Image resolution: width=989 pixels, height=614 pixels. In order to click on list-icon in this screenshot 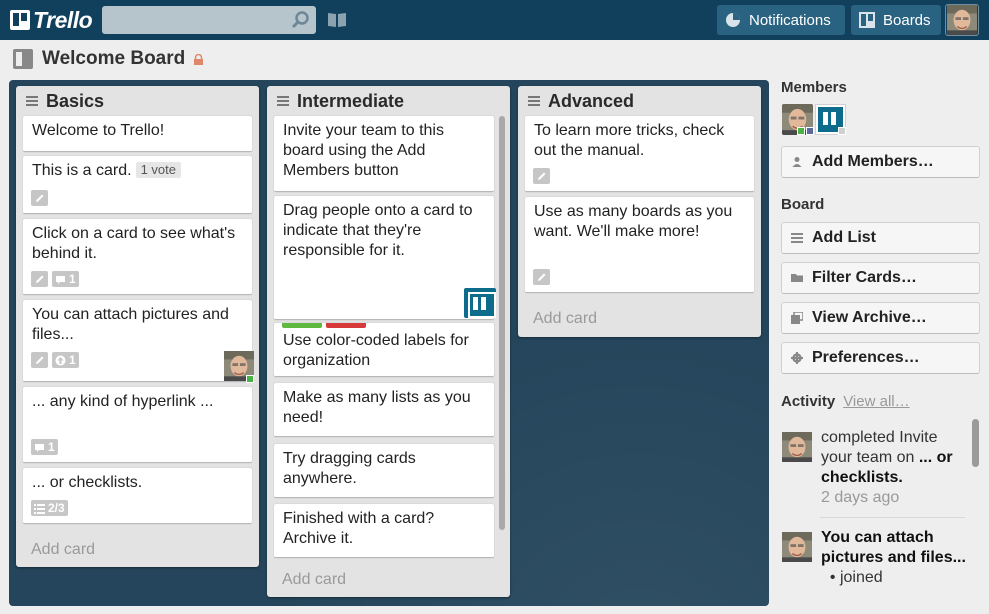, I will do `click(797, 238)`.